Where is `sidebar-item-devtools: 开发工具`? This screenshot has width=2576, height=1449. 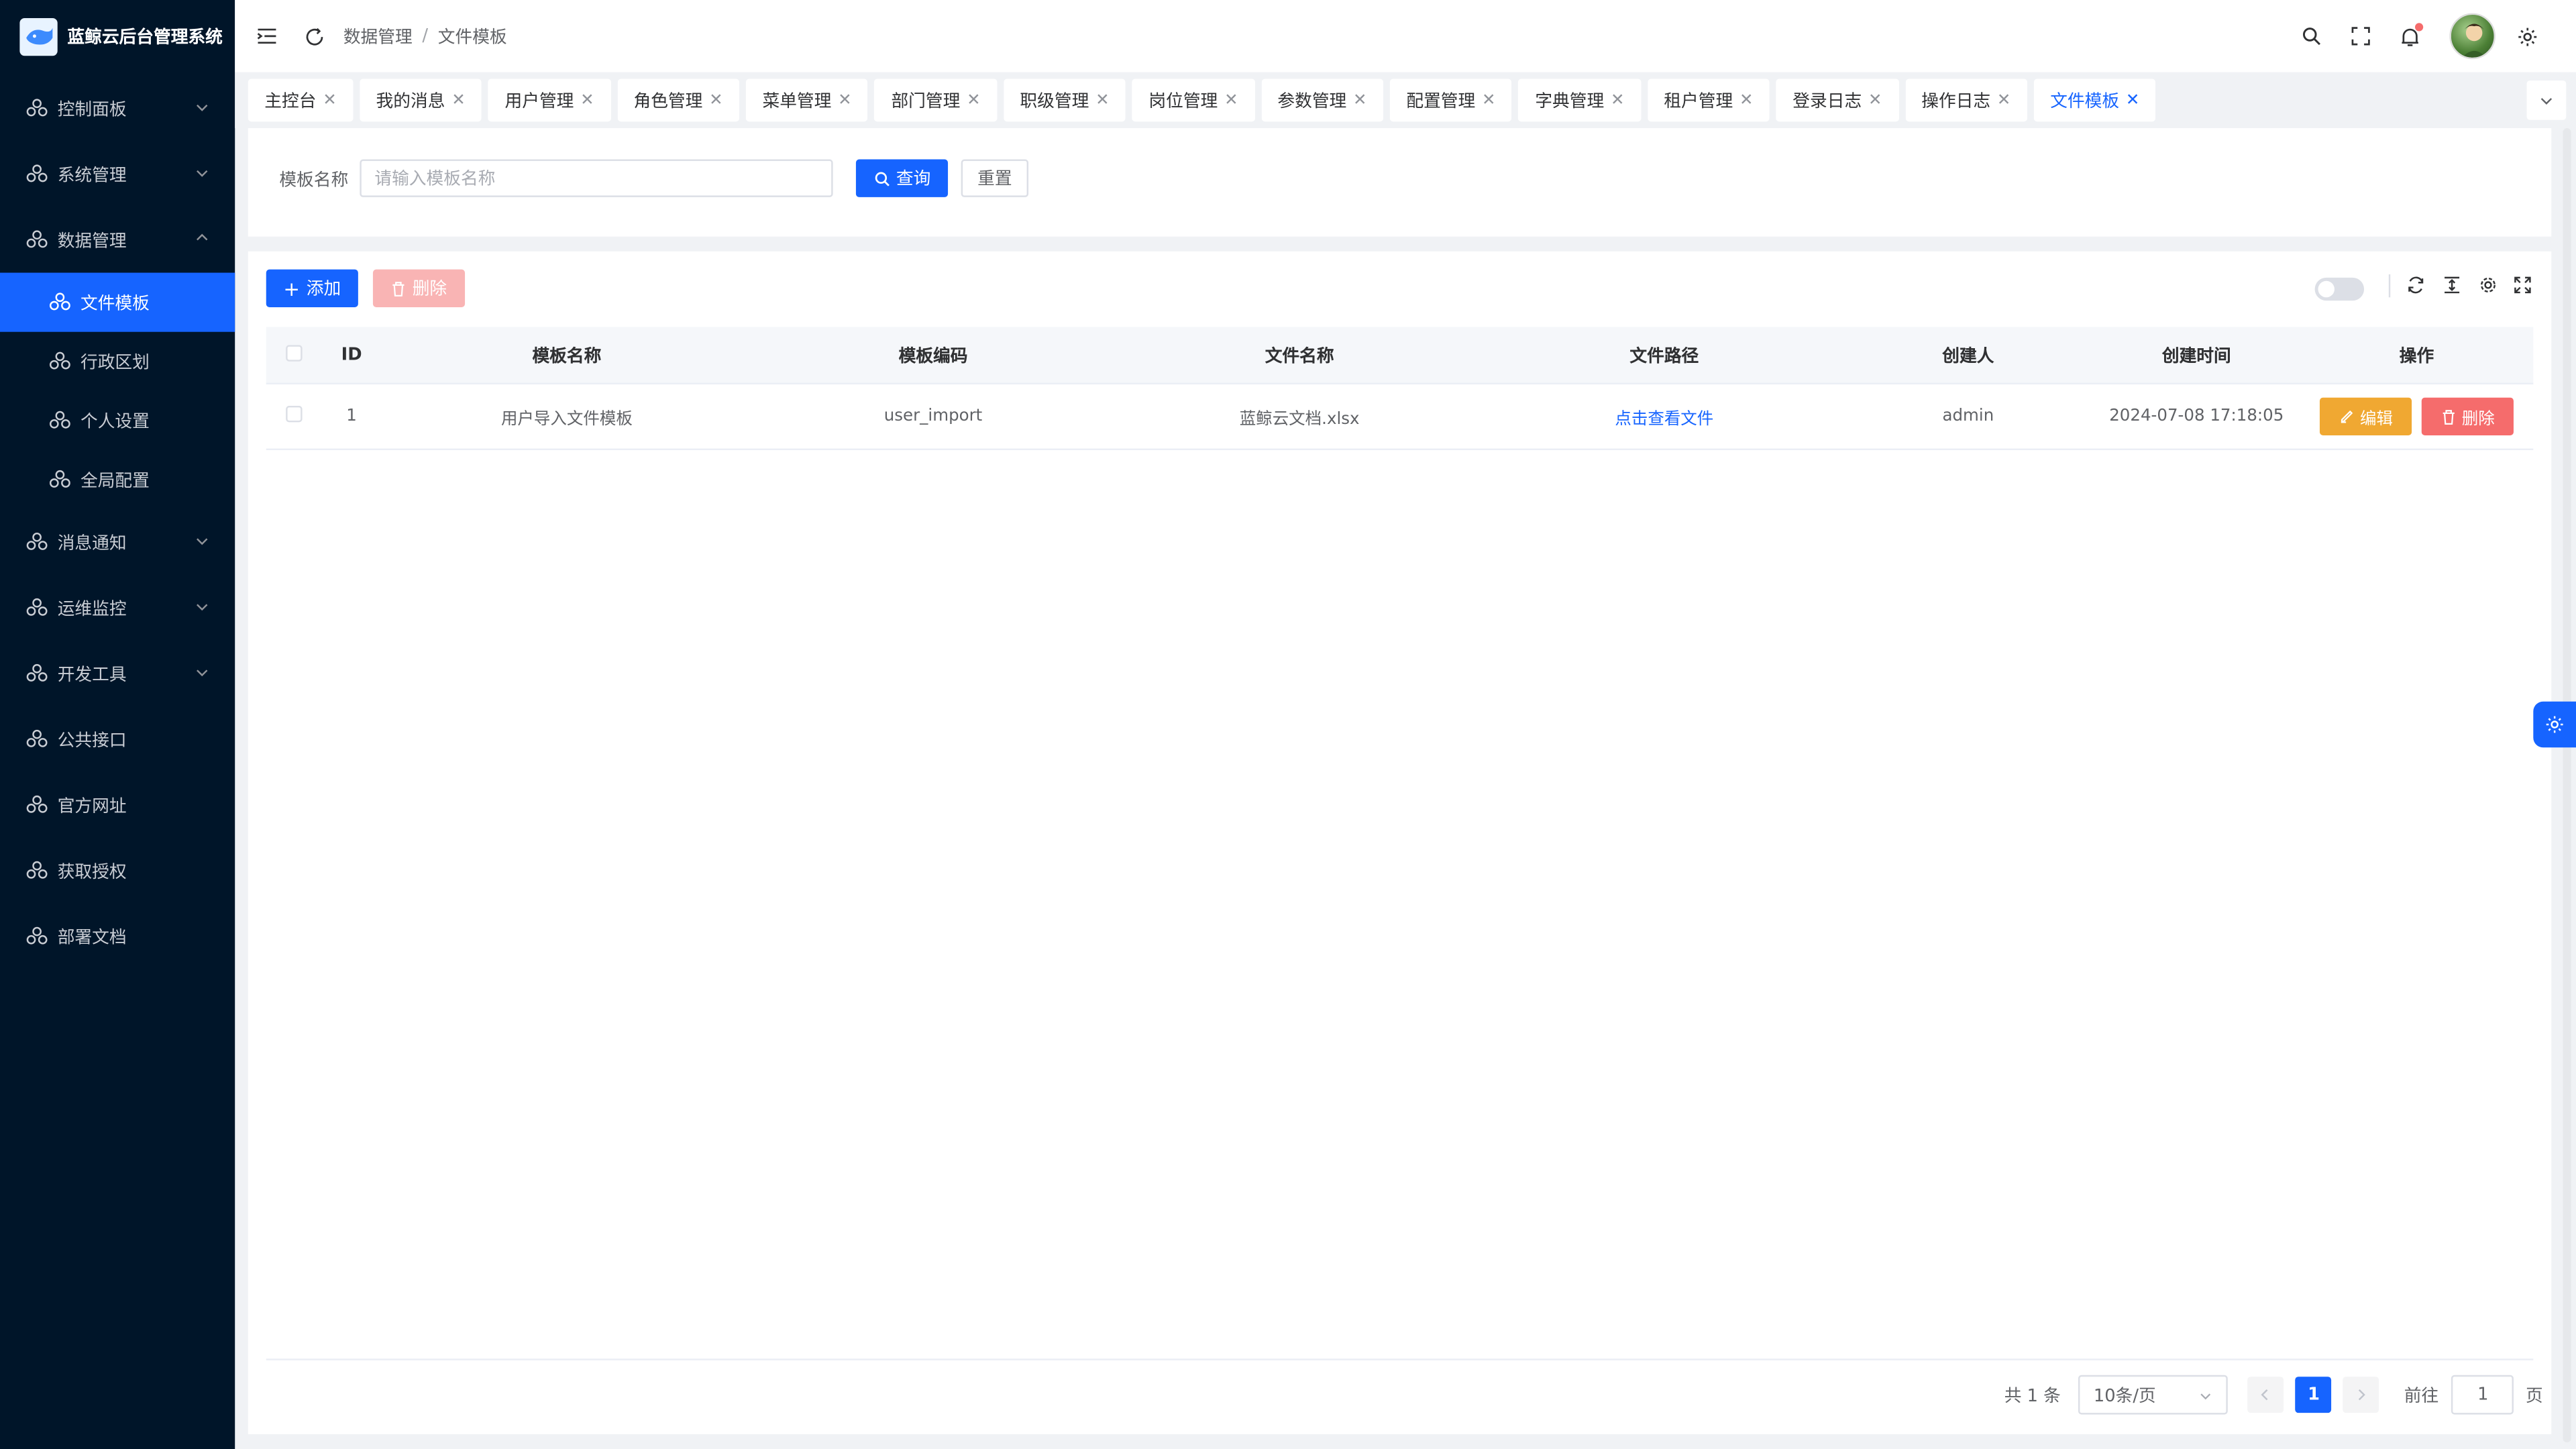 sidebar-item-devtools: 开发工具 is located at coordinates (117, 673).